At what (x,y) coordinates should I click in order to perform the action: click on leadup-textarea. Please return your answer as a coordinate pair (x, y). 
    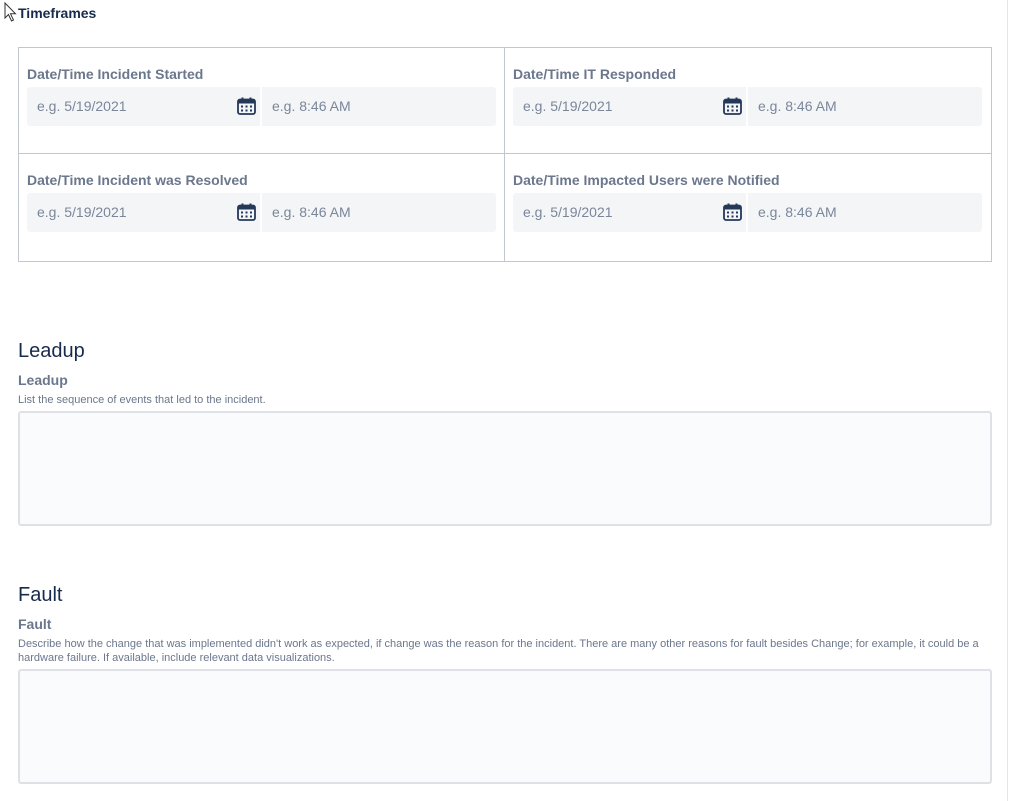
    Looking at the image, I should click on (505, 468).